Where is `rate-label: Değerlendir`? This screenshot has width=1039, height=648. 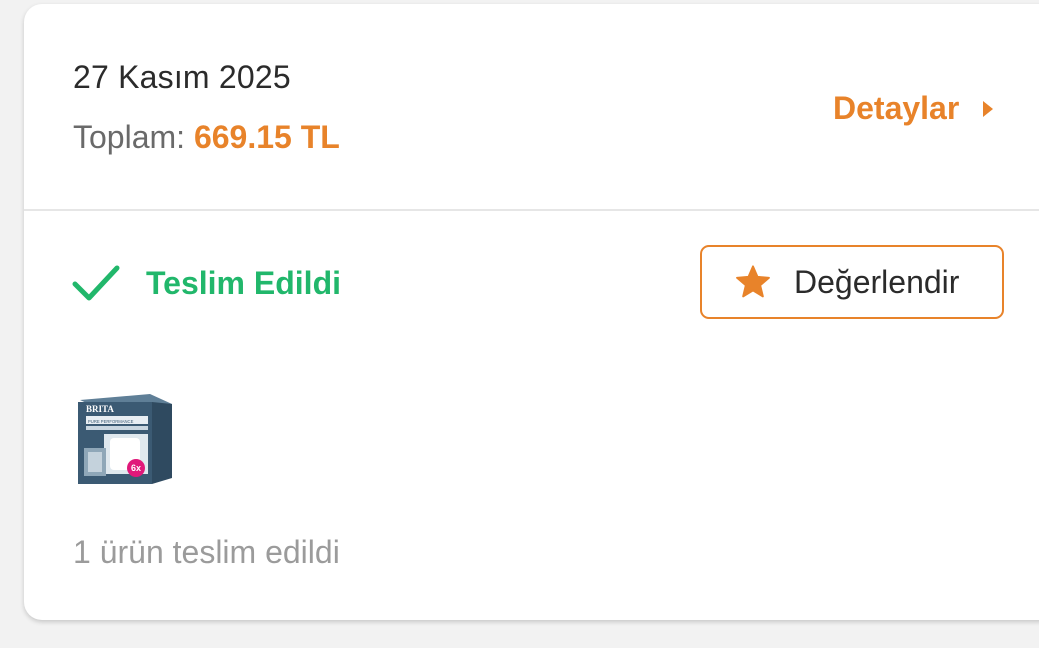 rate-label: Değerlendir is located at coordinates (877, 281).